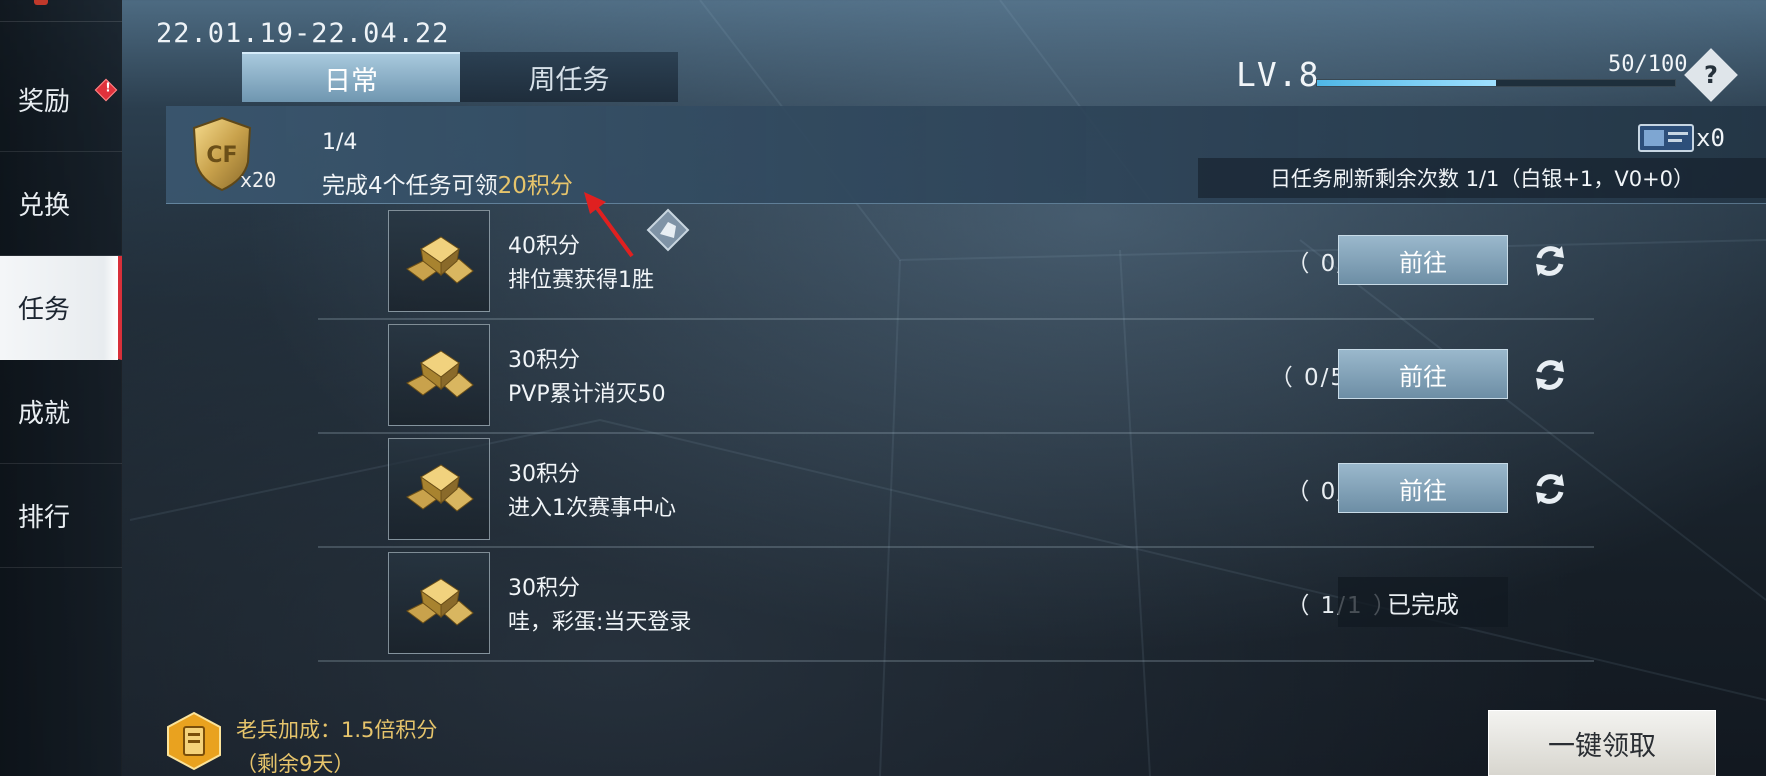 The image size is (1766, 776). I want to click on sidebar-item-rewards: 奖励, so click(61, 100).